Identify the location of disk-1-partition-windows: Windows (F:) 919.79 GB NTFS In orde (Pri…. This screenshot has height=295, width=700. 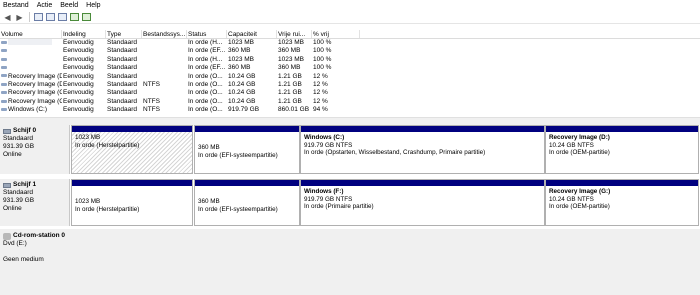
(422, 202).